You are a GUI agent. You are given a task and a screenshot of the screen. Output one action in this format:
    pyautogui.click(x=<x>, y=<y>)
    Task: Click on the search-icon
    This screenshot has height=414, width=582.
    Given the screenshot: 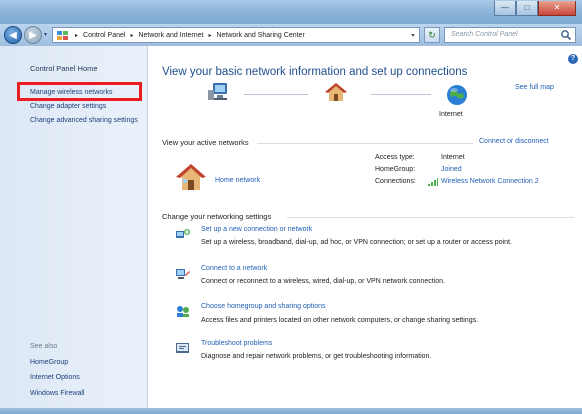 What is the action you would take?
    pyautogui.click(x=566, y=35)
    